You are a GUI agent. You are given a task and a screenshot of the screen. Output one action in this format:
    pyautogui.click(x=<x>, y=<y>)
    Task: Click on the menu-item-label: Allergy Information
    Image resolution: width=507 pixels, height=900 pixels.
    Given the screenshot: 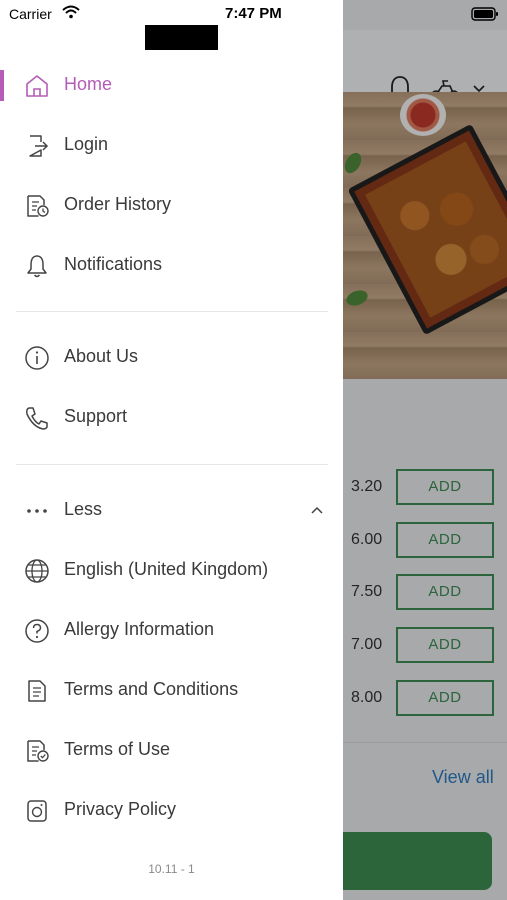 What is the action you would take?
    pyautogui.click(x=139, y=629)
    